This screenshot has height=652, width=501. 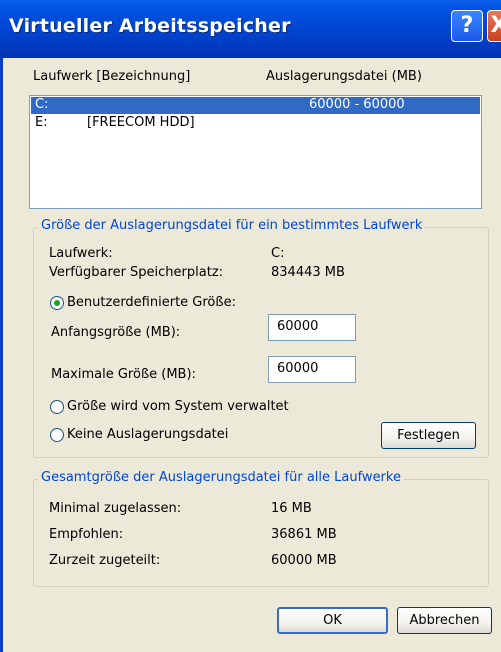 I want to click on initial-size-input: 60000, so click(x=312, y=327).